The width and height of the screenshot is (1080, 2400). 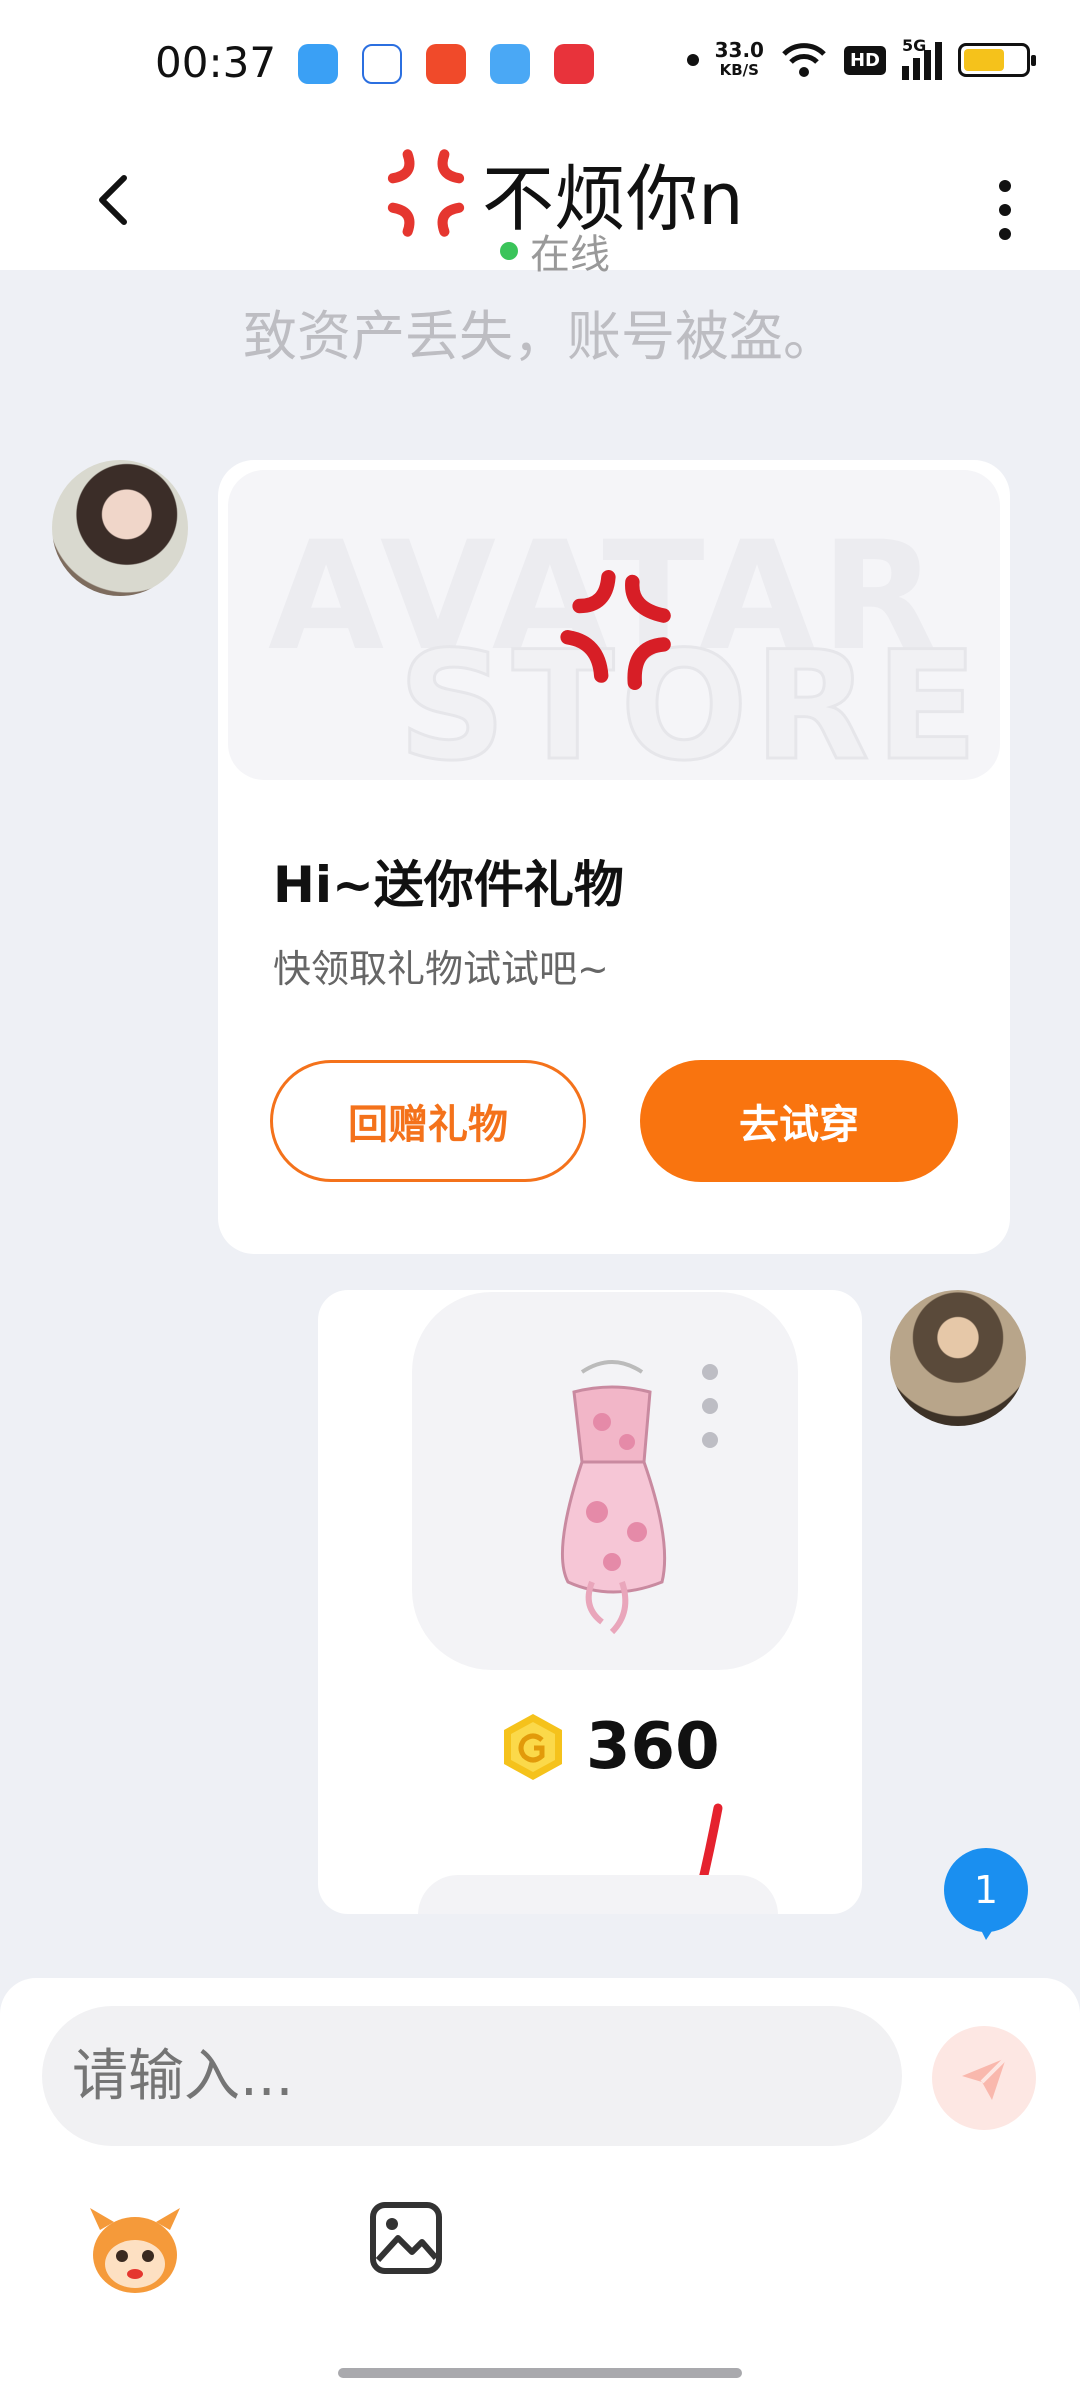 I want to click on price-row: 360, so click(x=609, y=1747).